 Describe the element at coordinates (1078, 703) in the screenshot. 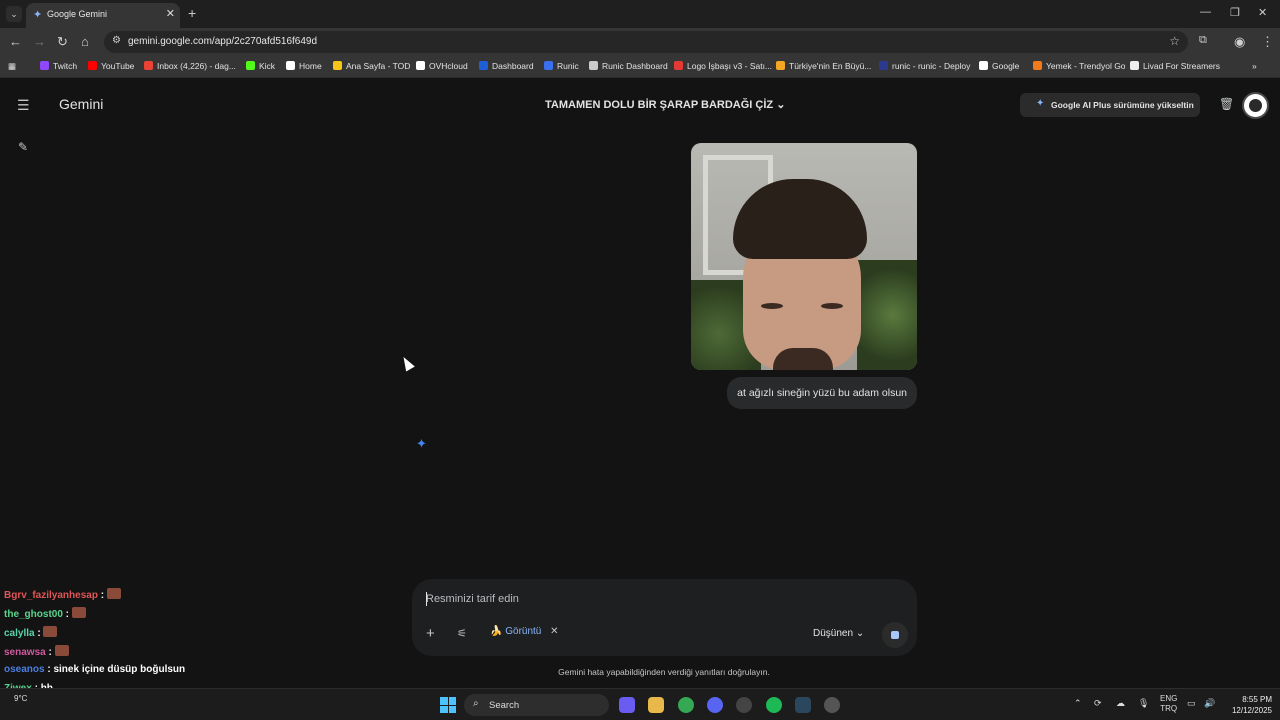

I see `chevron-up-icon: ⌃` at that location.